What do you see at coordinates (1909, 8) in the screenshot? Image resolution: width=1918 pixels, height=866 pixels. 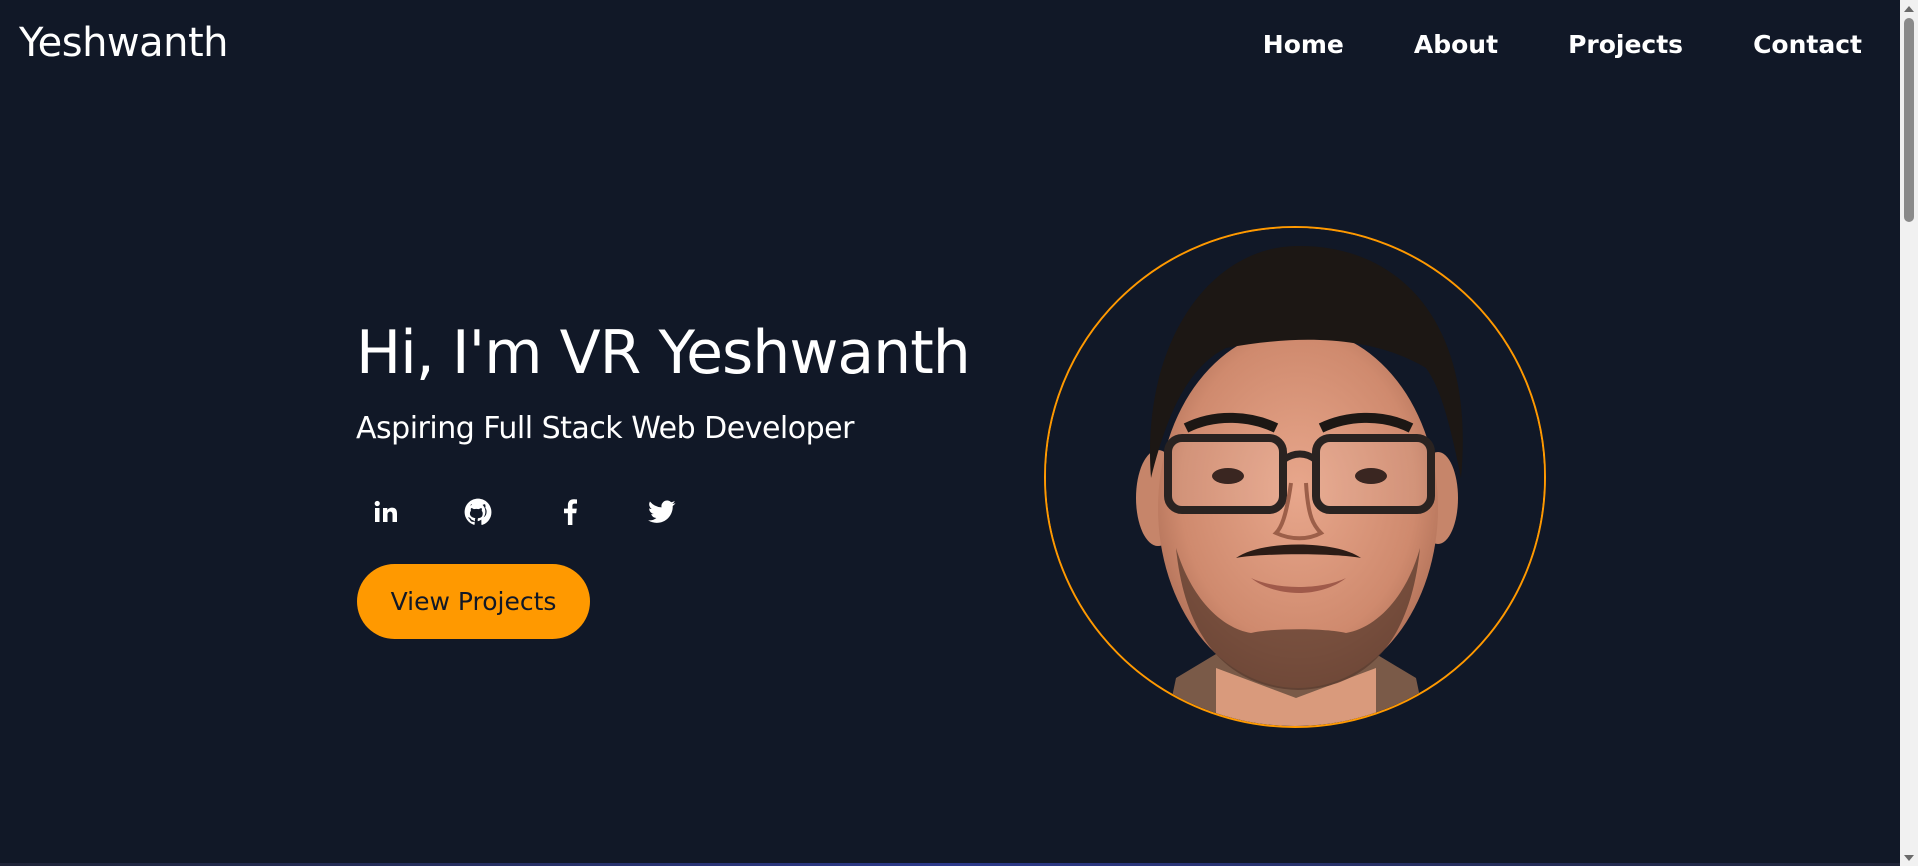 I see `scroll-up-arrow-icon` at bounding box center [1909, 8].